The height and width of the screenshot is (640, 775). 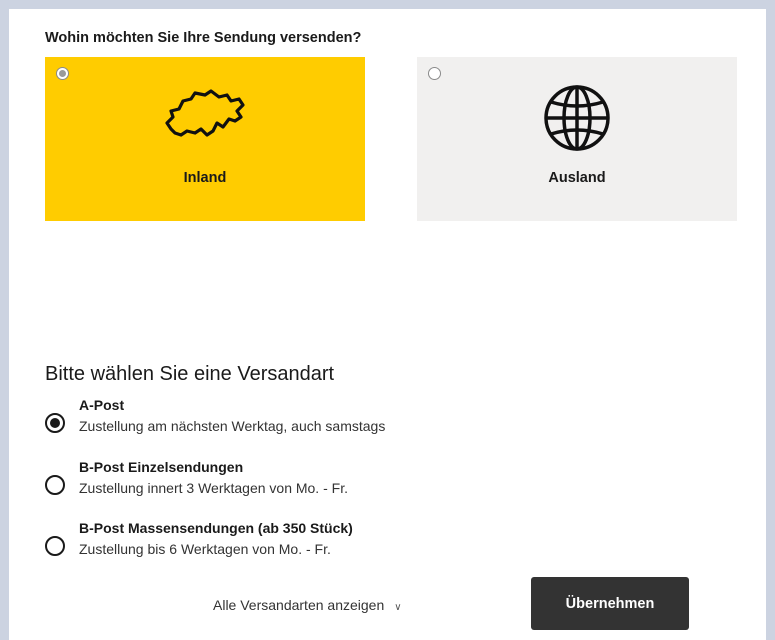 I want to click on destination-inland-card: Inland, so click(x=205, y=139).